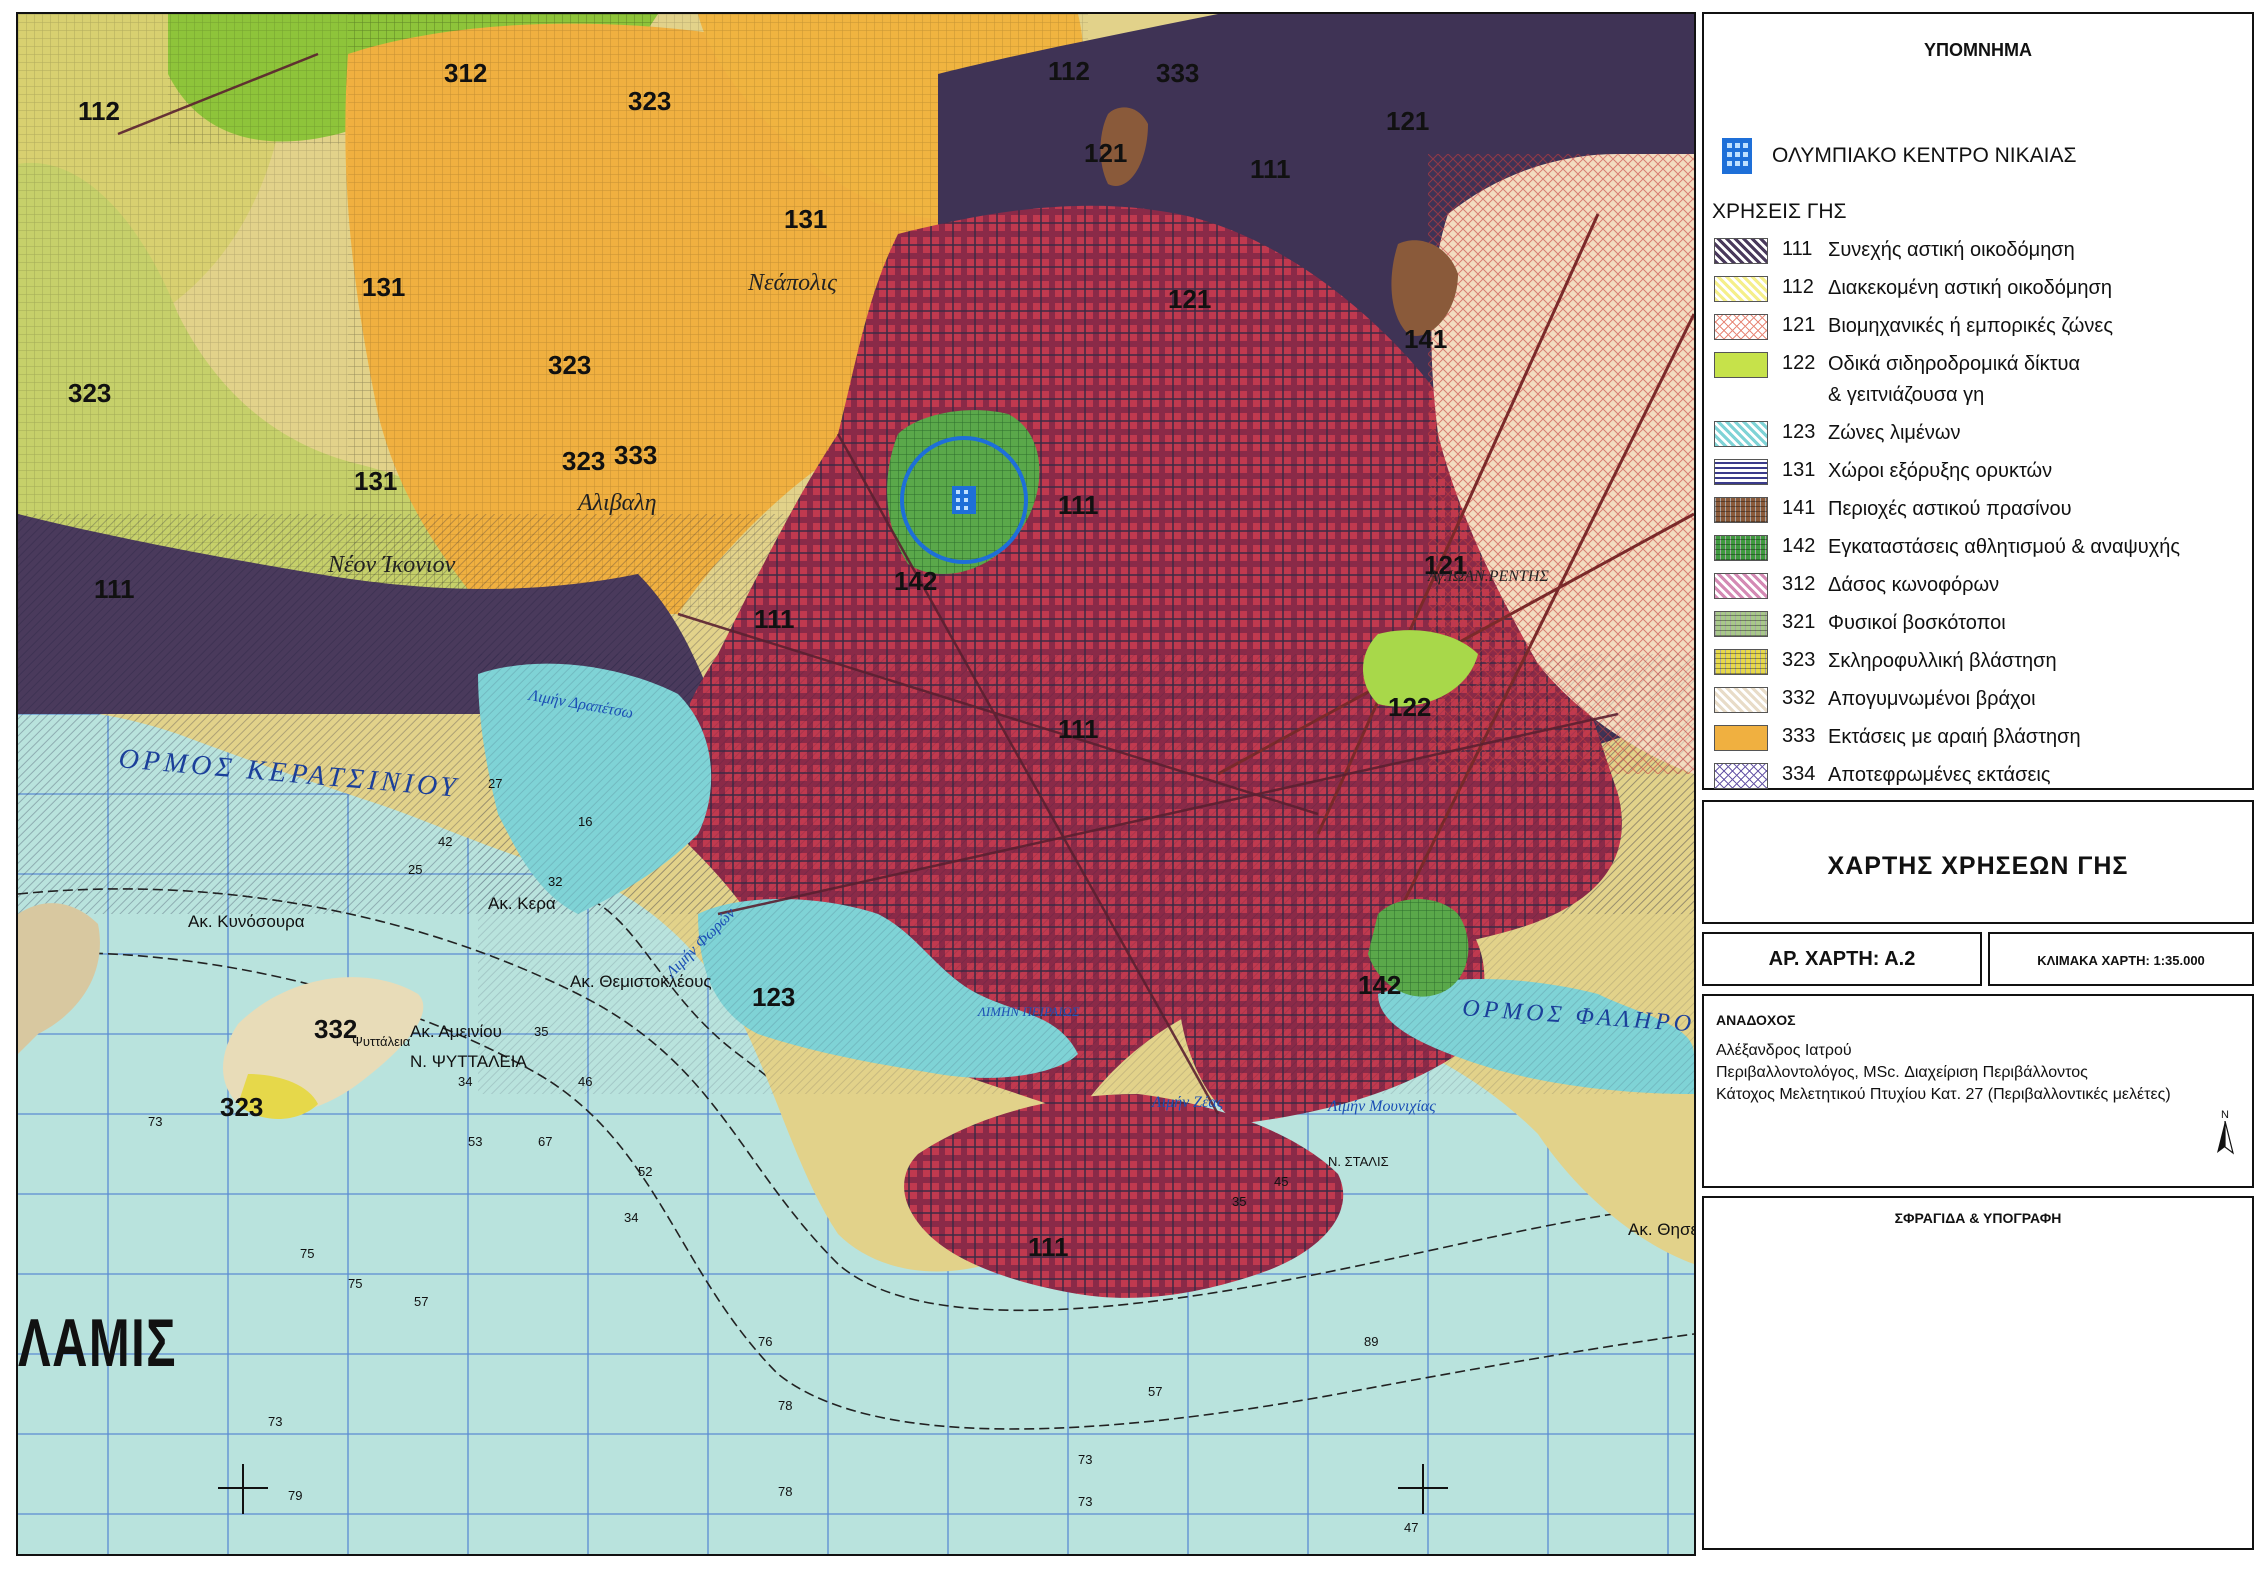 This screenshot has width=2267, height=1570. What do you see at coordinates (1798, 287) in the screenshot?
I see `legend-code: 112` at bounding box center [1798, 287].